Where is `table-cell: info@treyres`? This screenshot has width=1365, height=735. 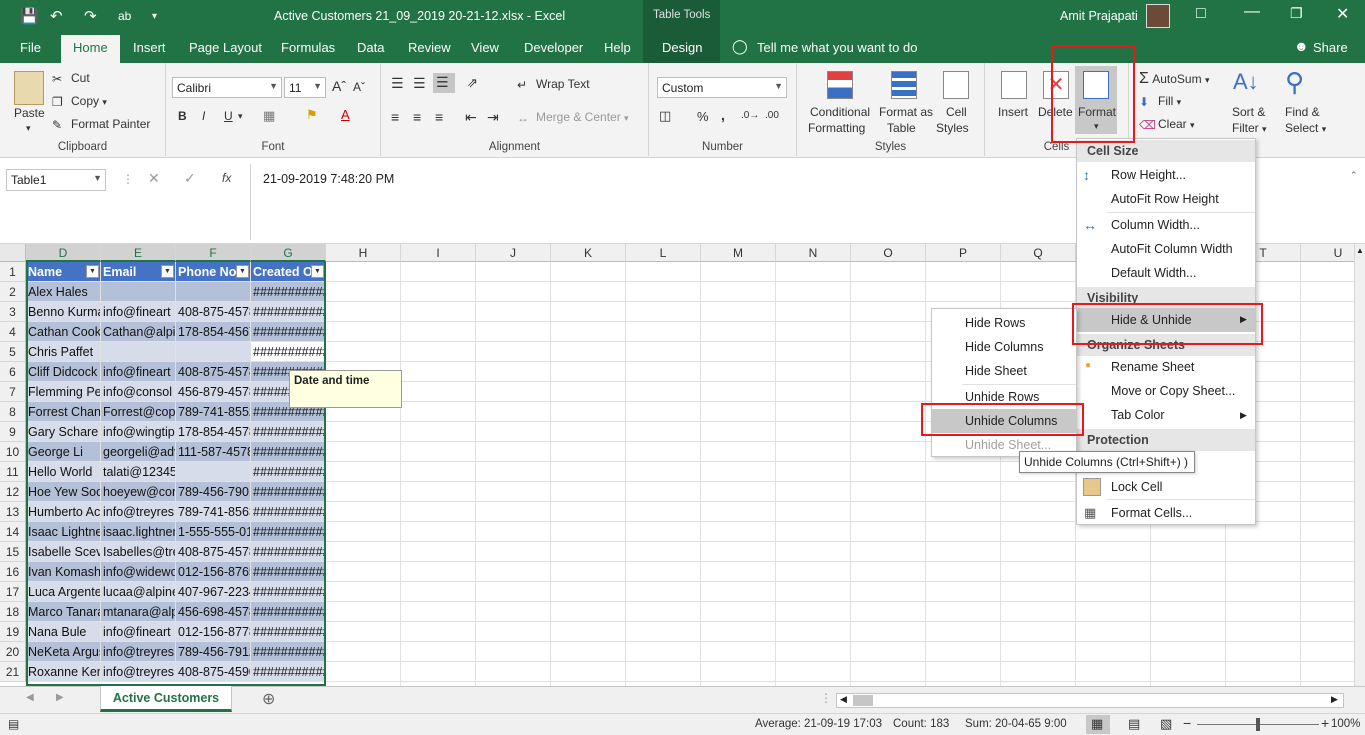 table-cell: info@treyres is located at coordinates (138, 512).